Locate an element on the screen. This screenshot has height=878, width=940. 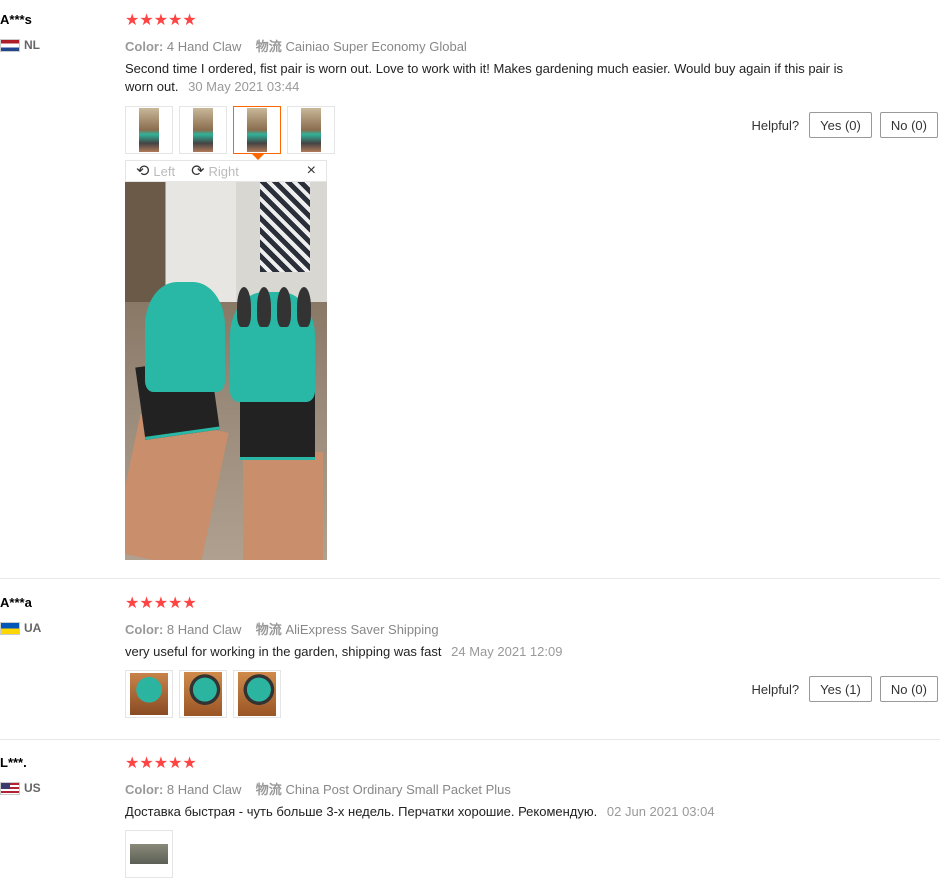
photo-viewer-toolbar: ⟲ Left ⟳ Right × is located at coordinates (226, 171).